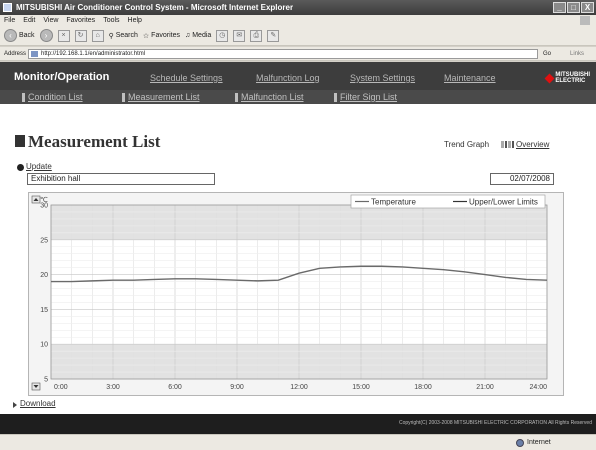  What do you see at coordinates (39, 166) in the screenshot?
I see `update-link: Update` at bounding box center [39, 166].